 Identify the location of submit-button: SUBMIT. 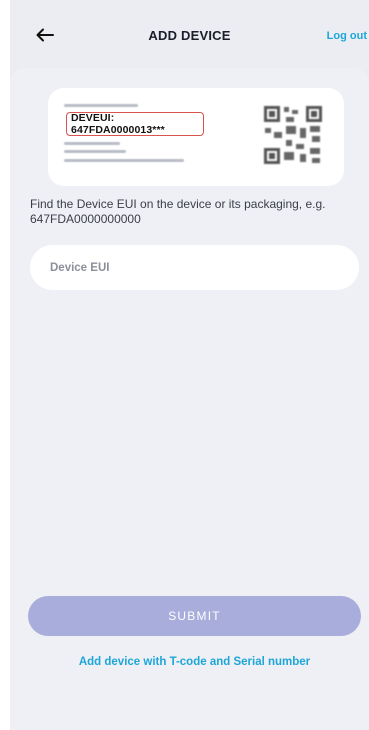
(194, 616).